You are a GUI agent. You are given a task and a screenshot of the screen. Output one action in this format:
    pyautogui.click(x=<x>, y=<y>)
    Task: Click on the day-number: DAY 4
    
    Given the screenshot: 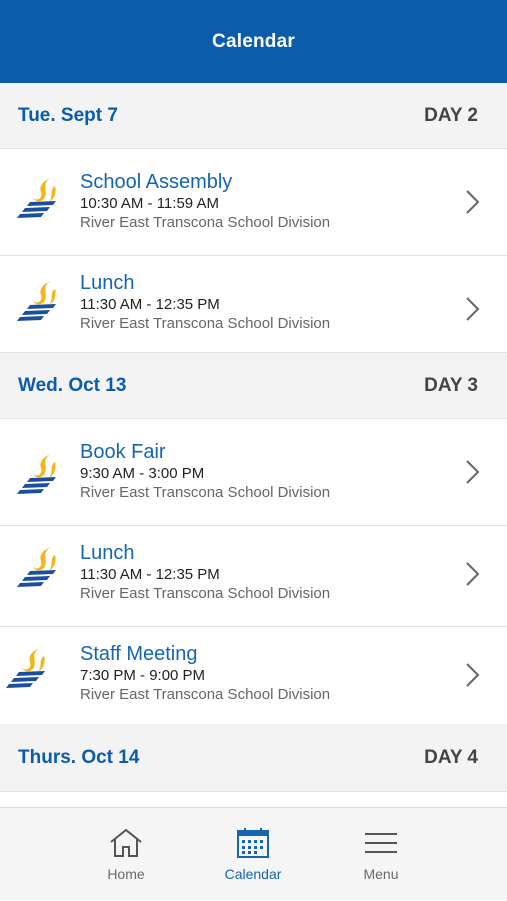 What is the action you would take?
    pyautogui.click(x=451, y=757)
    